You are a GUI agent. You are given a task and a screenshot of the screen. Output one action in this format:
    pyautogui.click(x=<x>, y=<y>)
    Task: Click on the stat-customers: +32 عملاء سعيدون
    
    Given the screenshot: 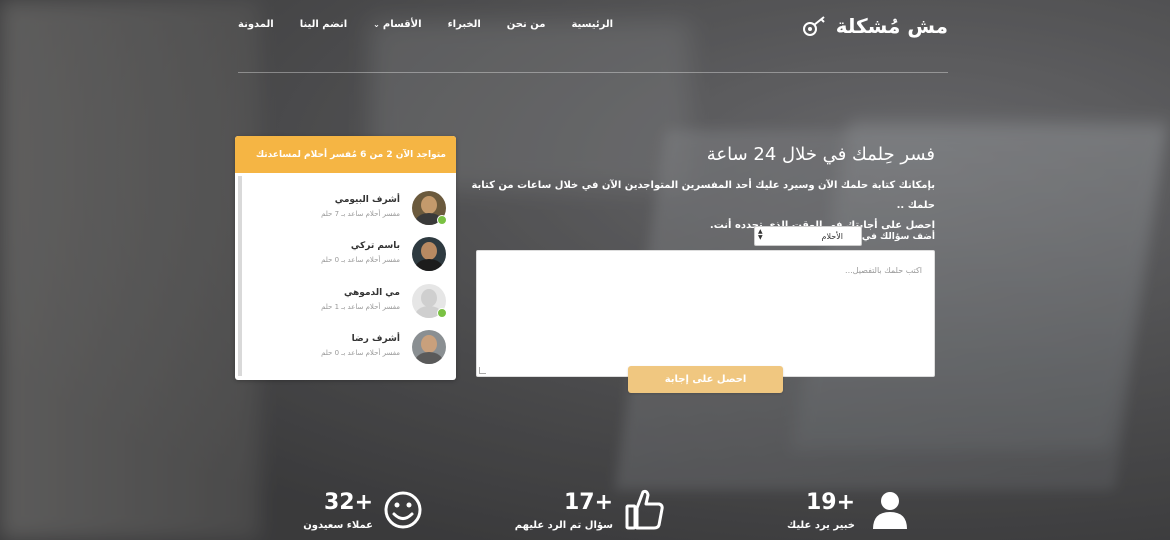 What is the action you would take?
    pyautogui.click(x=362, y=510)
    